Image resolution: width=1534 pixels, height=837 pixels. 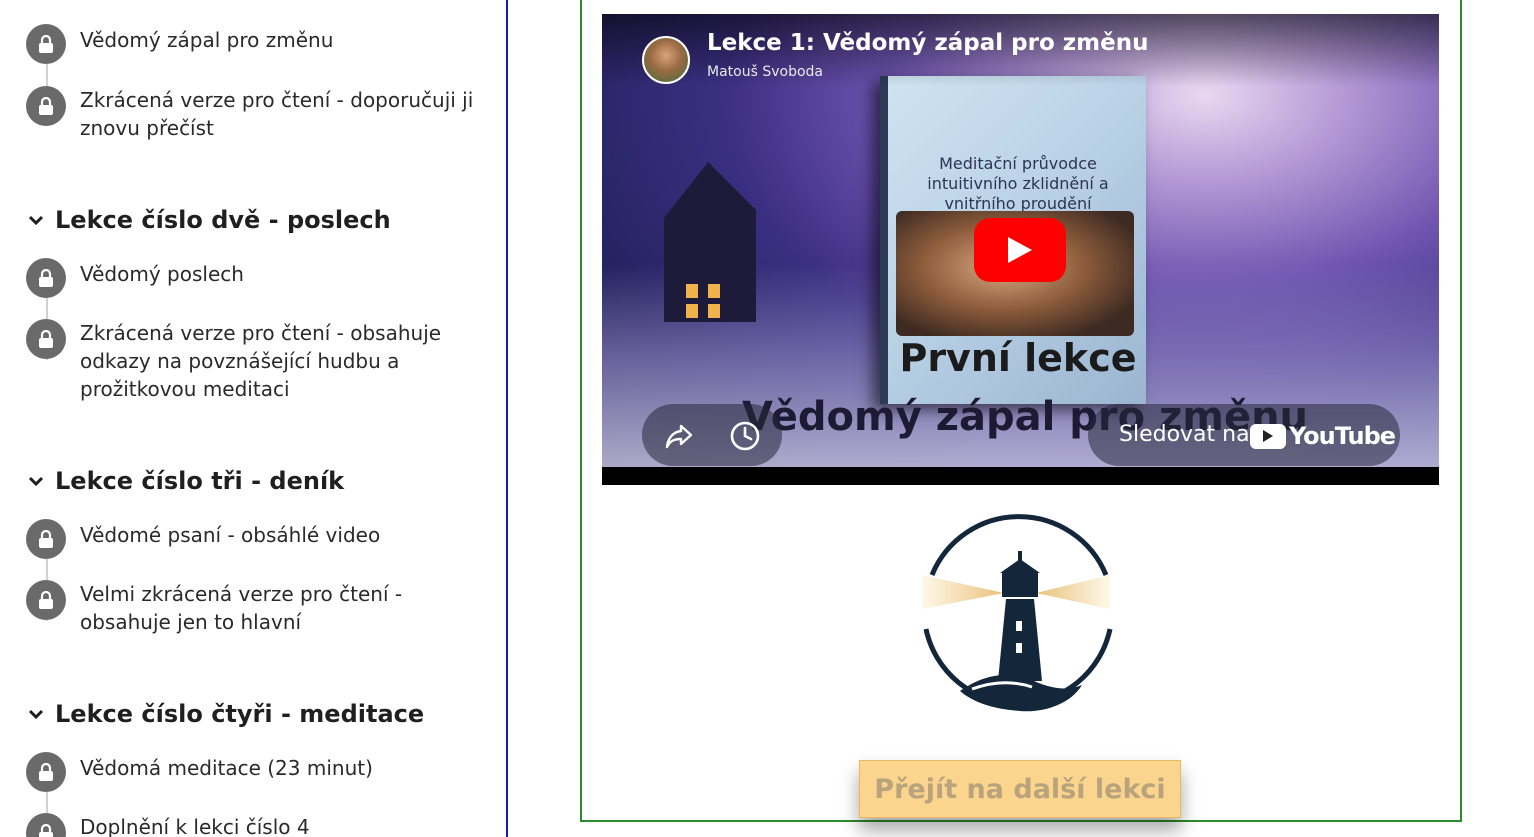 What do you see at coordinates (195, 826) in the screenshot?
I see `lesson-label: Doplnění k lekci číslo 4` at bounding box center [195, 826].